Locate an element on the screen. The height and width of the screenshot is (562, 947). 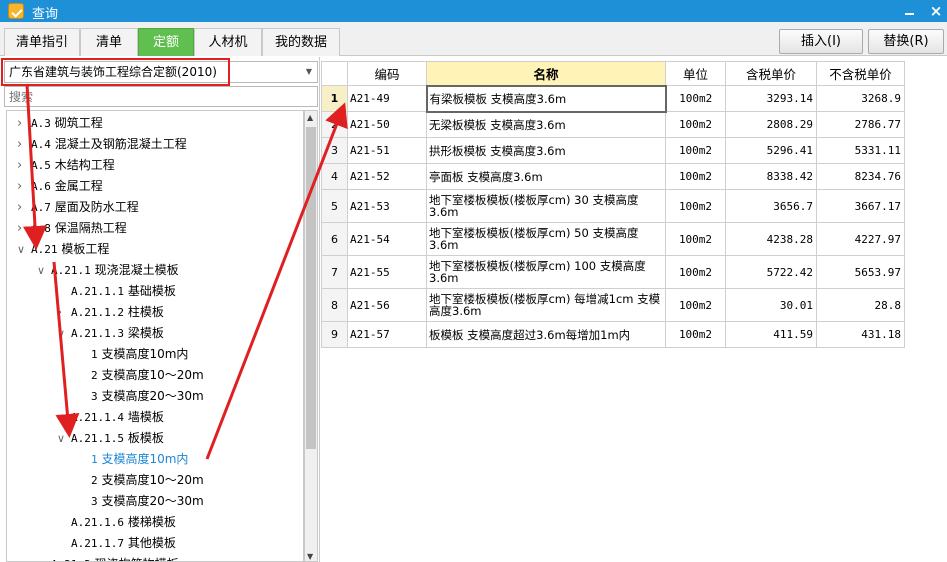
header-name: 名称 is located at coordinates (546, 73).